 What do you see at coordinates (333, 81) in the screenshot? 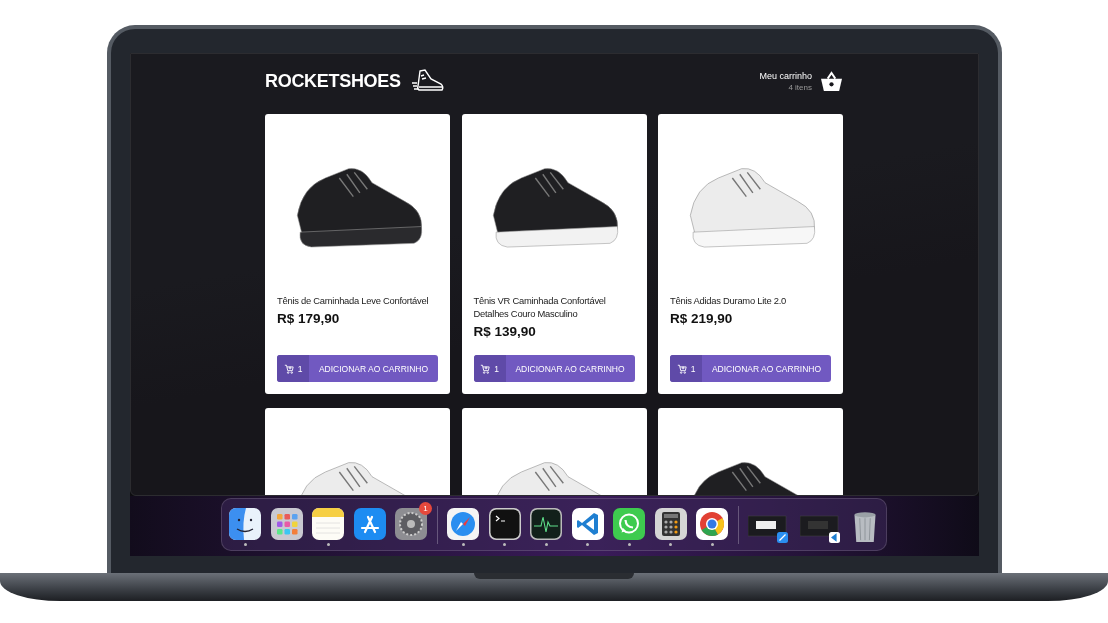
I see `brand-name: ROCKETSHOES` at bounding box center [333, 81].